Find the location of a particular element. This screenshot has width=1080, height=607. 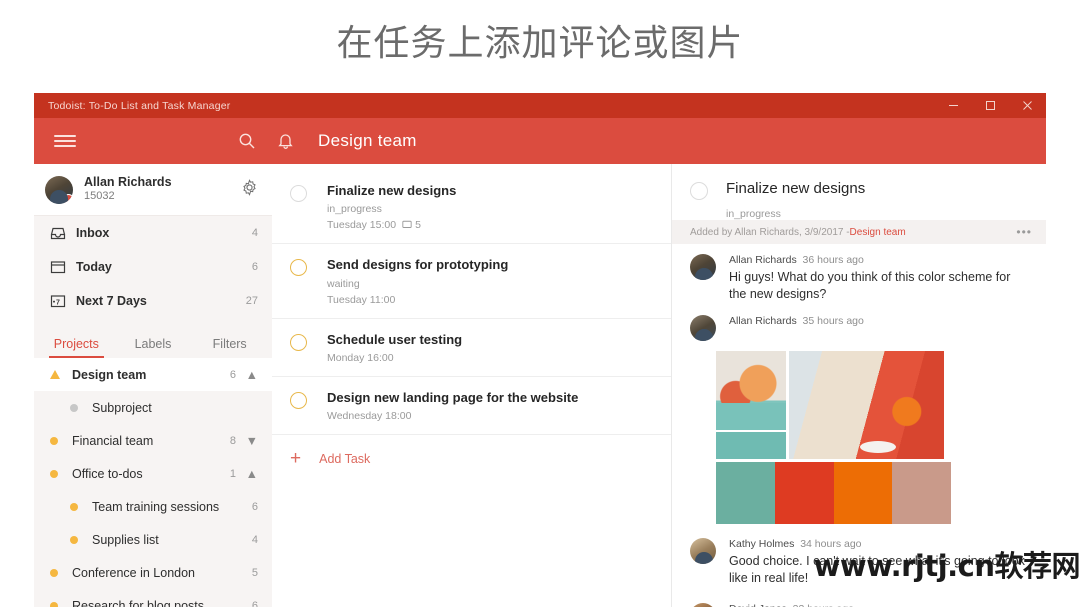

app-toolbar: Design team is located at coordinates (540, 141).